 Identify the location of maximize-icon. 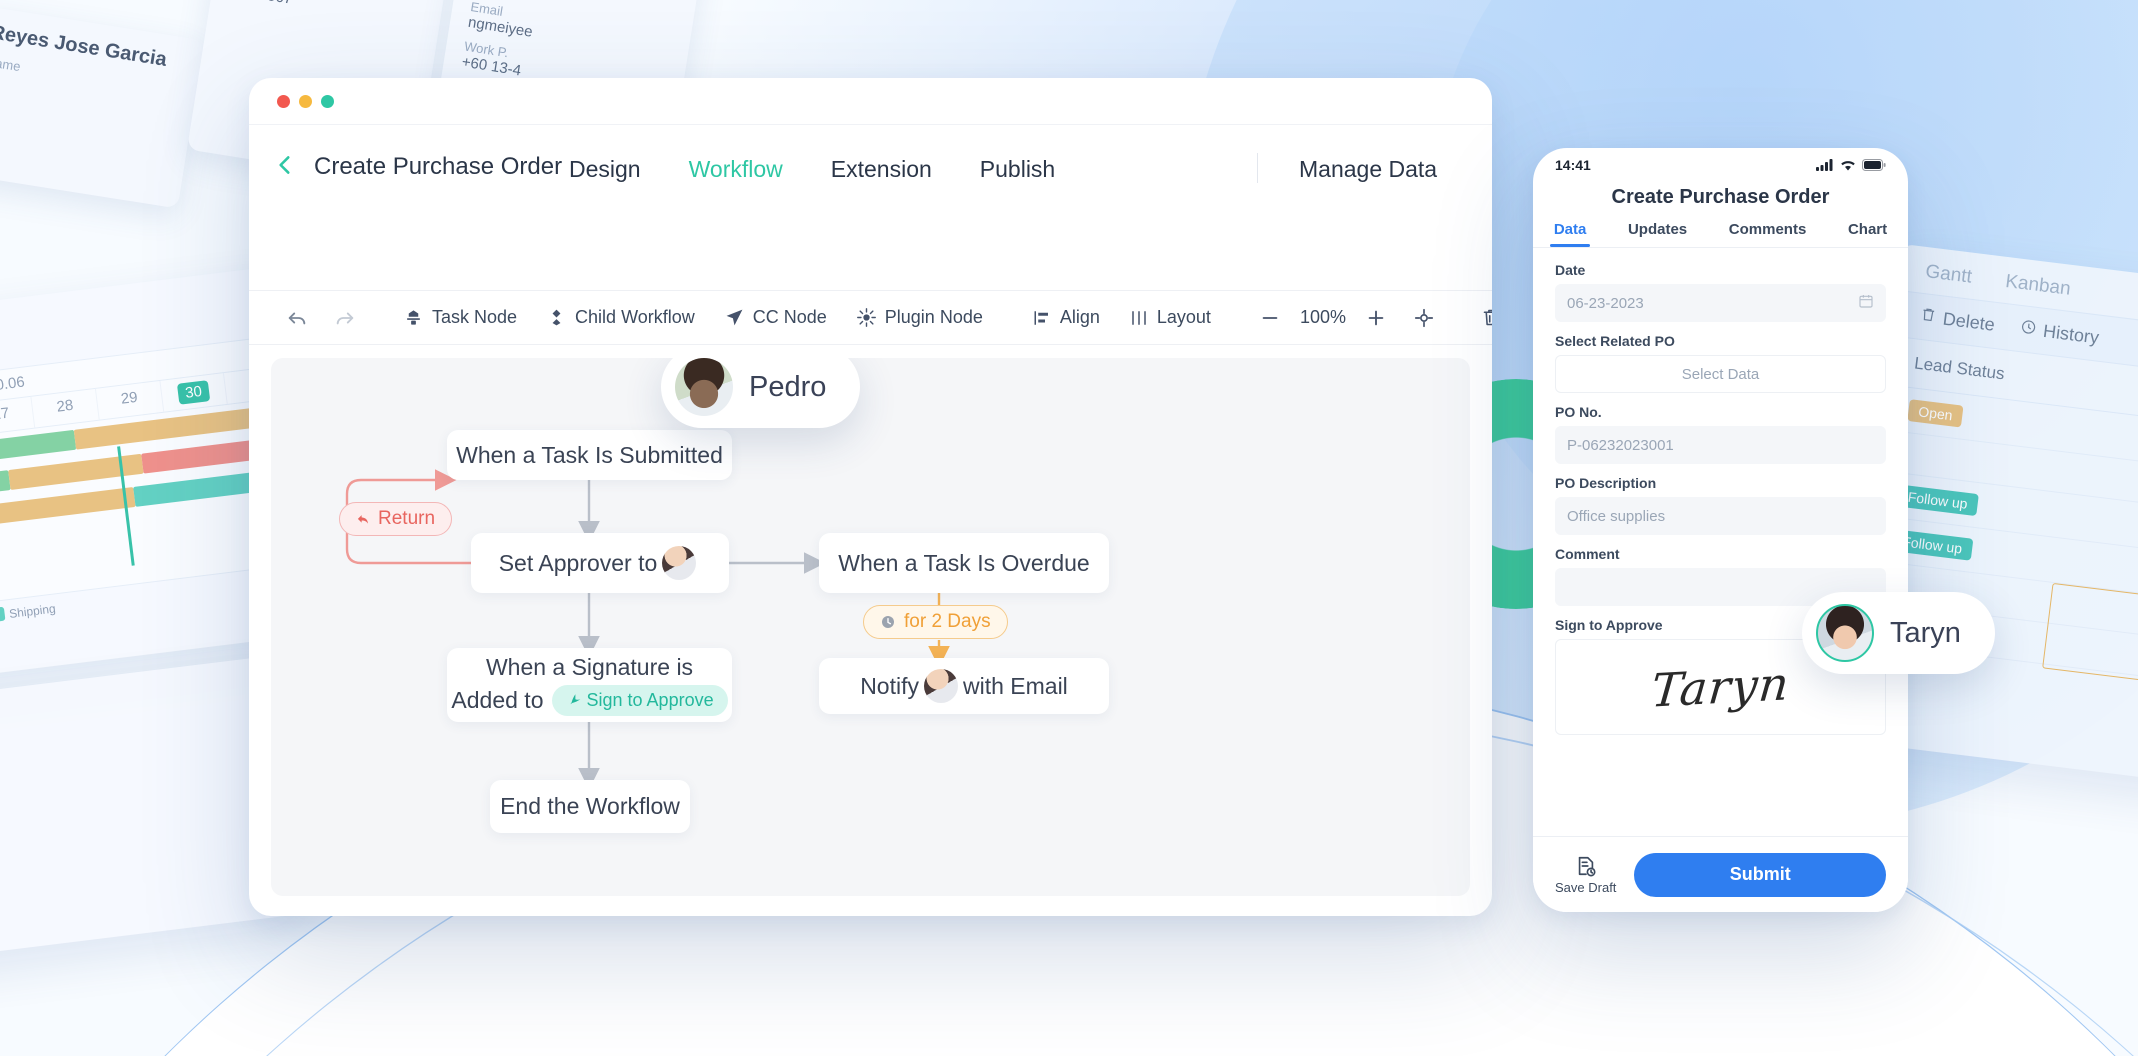
(327, 101).